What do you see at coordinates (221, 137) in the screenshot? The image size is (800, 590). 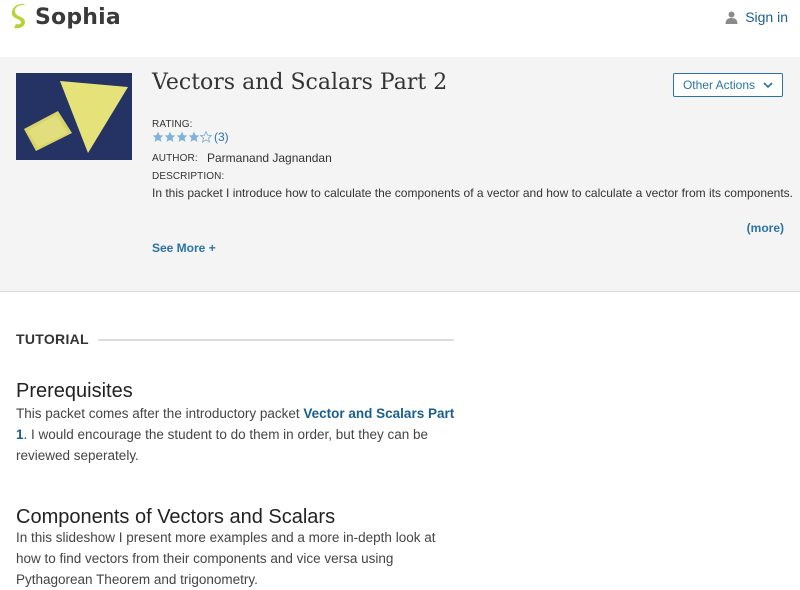 I see `rating-count: (3)` at bounding box center [221, 137].